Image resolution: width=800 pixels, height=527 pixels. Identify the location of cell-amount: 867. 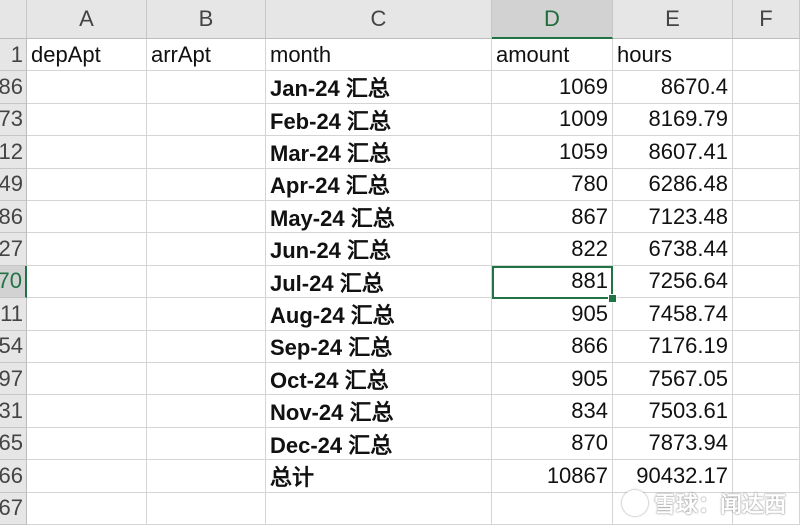
(552, 217).